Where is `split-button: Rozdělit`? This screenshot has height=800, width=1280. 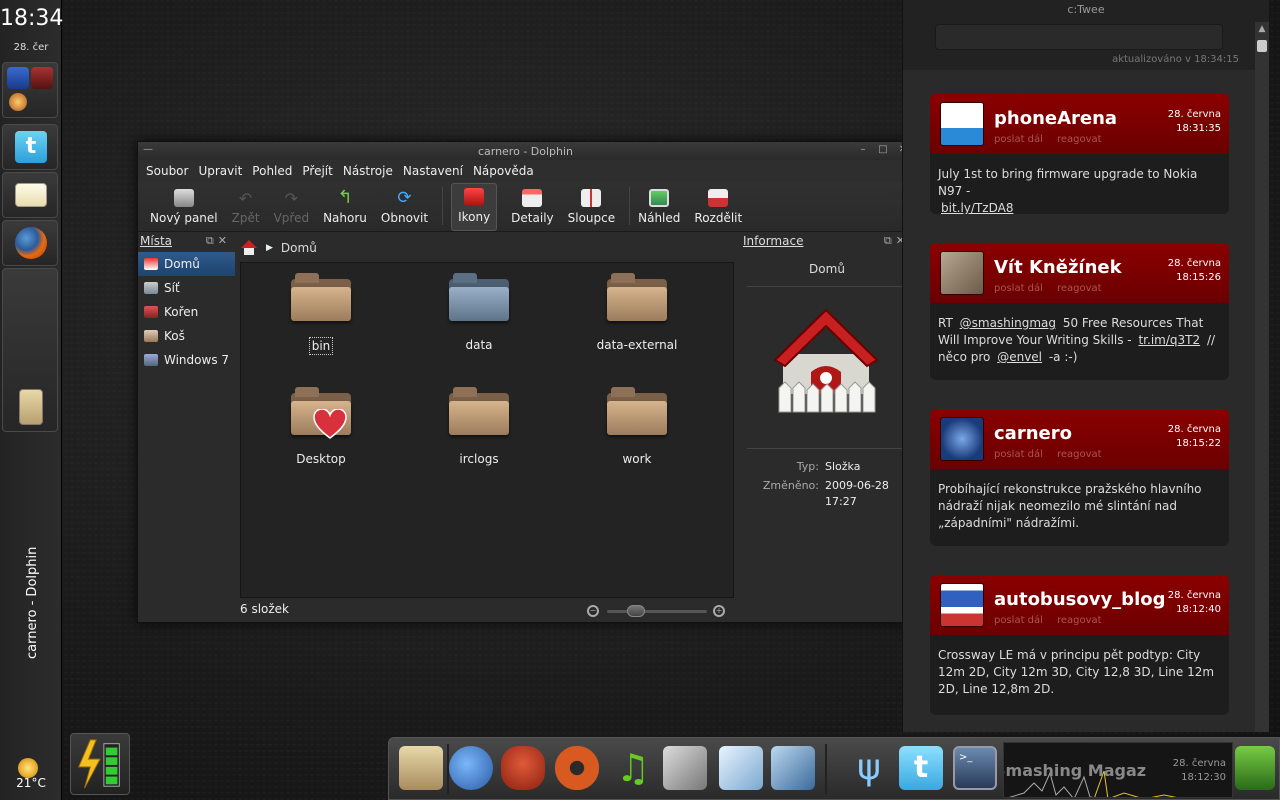
split-button: Rozdělit is located at coordinates (718, 210).